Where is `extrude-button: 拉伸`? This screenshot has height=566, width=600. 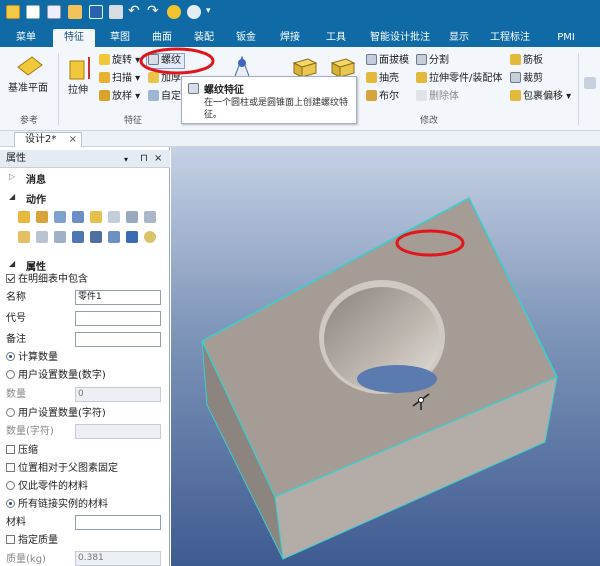
extrude-button: 拉伸 is located at coordinates (78, 91).